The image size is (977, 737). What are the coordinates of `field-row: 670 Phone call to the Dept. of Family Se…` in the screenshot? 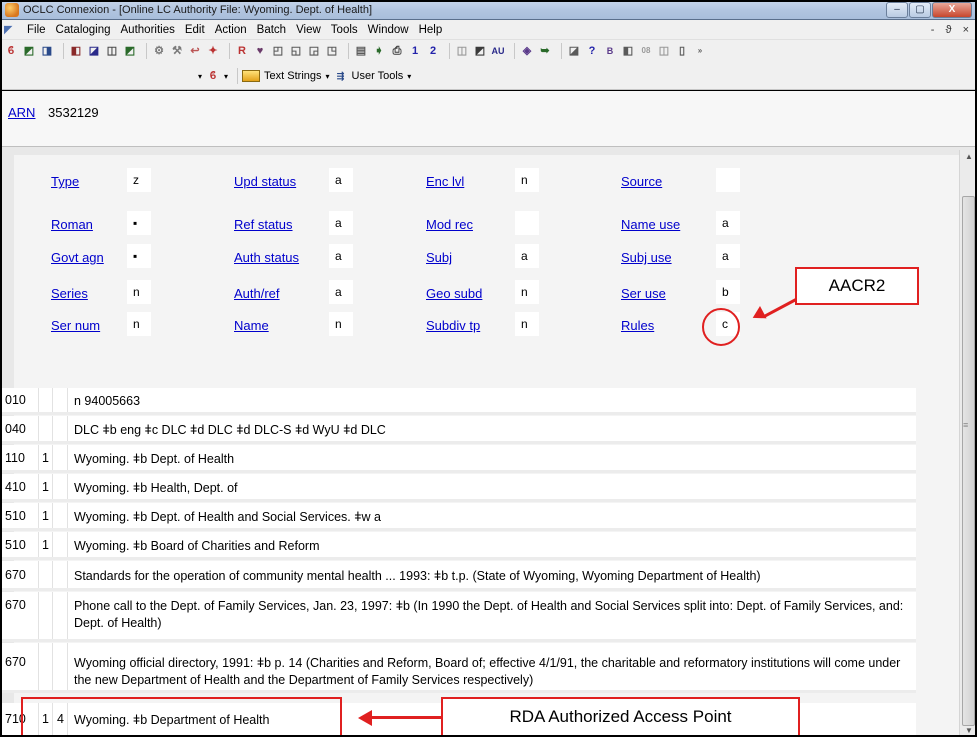 It's located at (458, 617).